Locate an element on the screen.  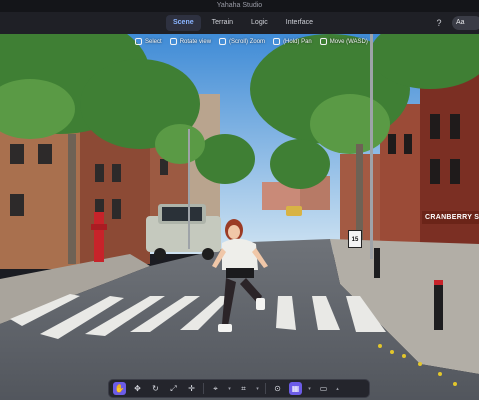
snap-icon: ⌗ is located at coordinates (243, 388).